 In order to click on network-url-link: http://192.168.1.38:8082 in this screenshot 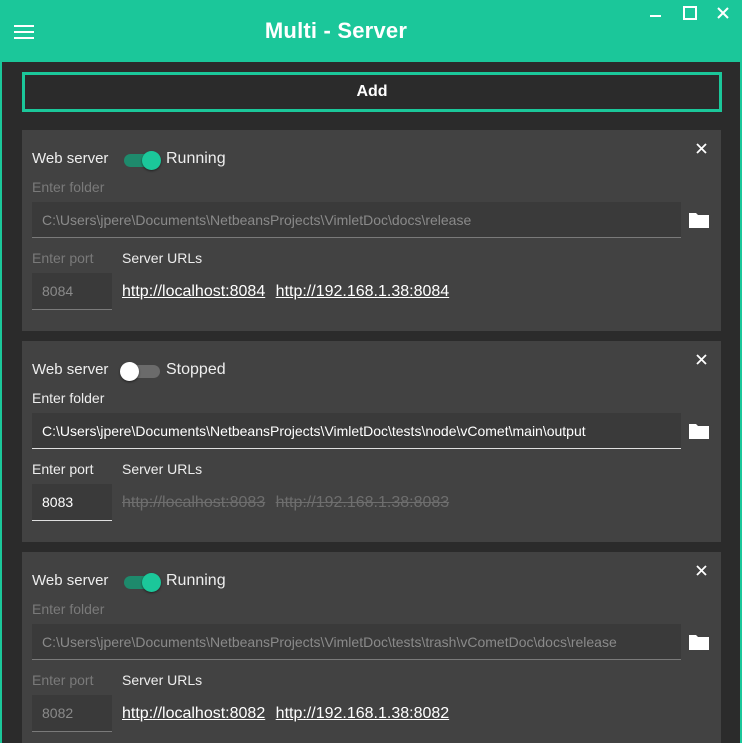, I will do `click(362, 713)`.